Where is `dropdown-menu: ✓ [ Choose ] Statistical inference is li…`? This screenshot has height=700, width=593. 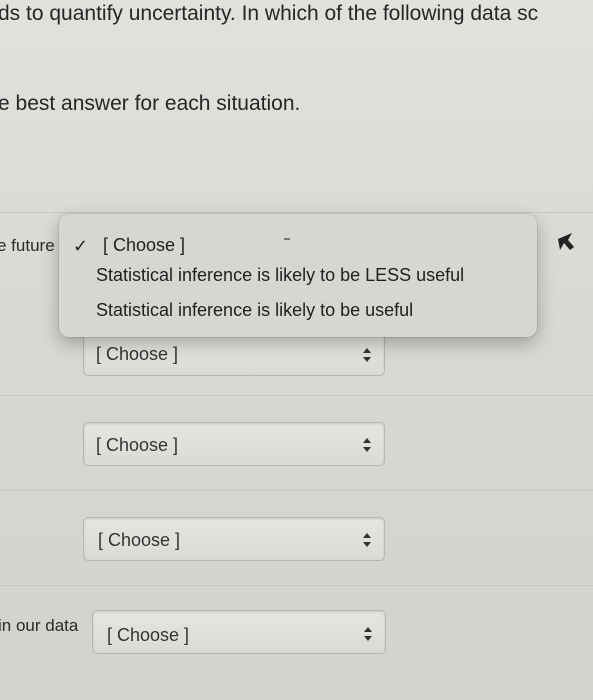 dropdown-menu: ✓ [ Choose ] Statistical inference is li… is located at coordinates (298, 275).